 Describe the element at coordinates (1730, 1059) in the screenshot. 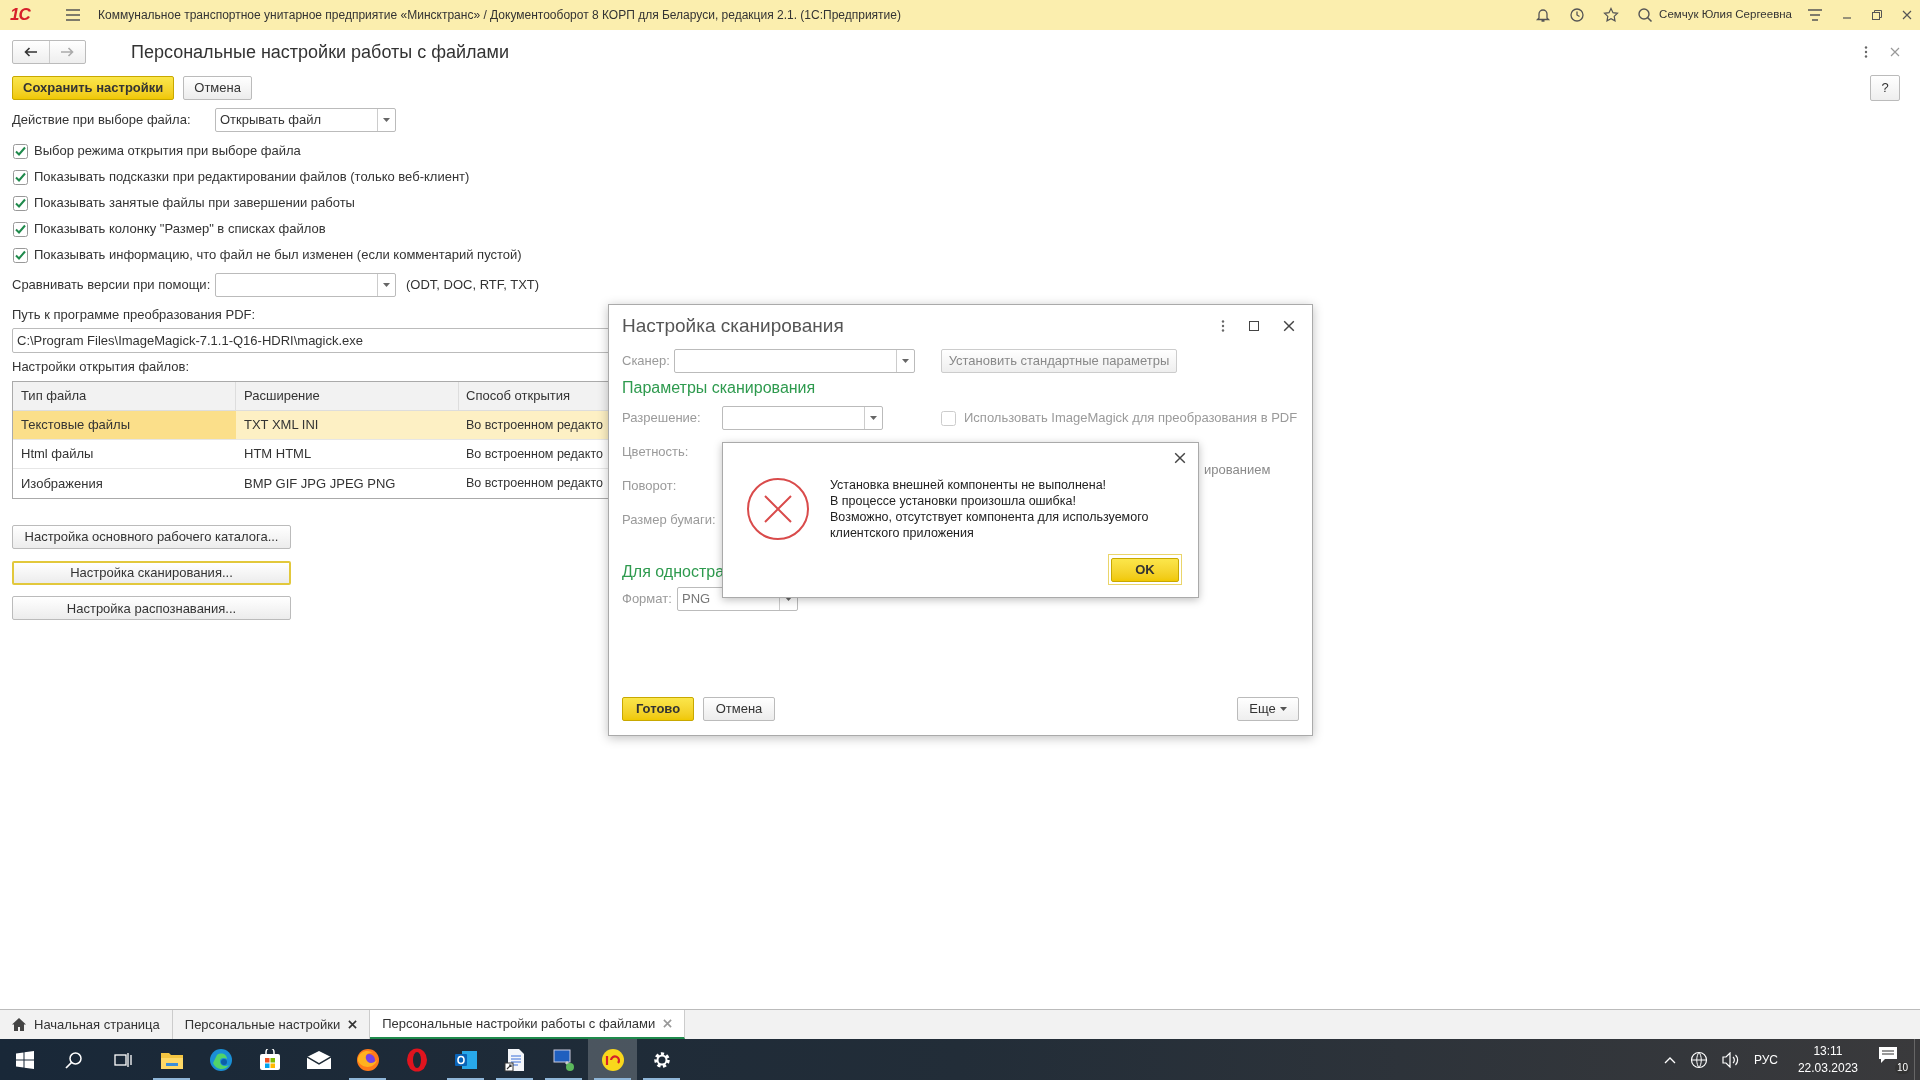

I see `speaker-icon` at that location.